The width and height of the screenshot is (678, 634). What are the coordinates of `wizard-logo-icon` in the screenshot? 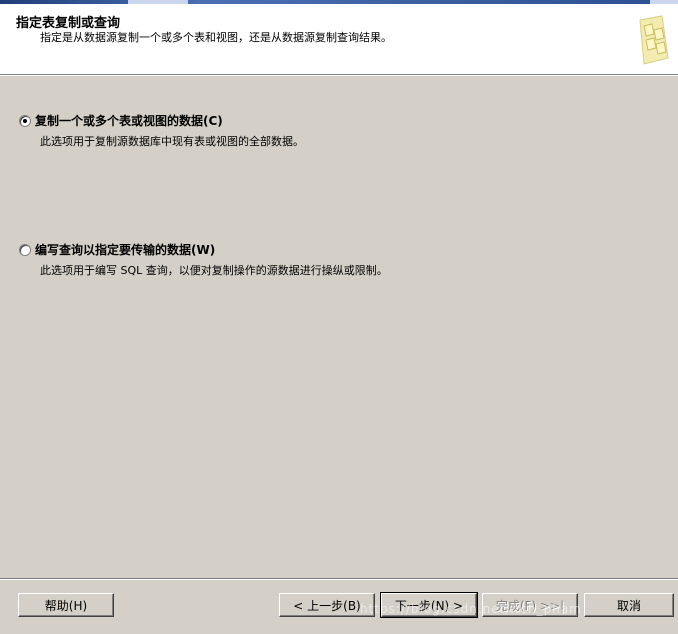 It's located at (654, 40).